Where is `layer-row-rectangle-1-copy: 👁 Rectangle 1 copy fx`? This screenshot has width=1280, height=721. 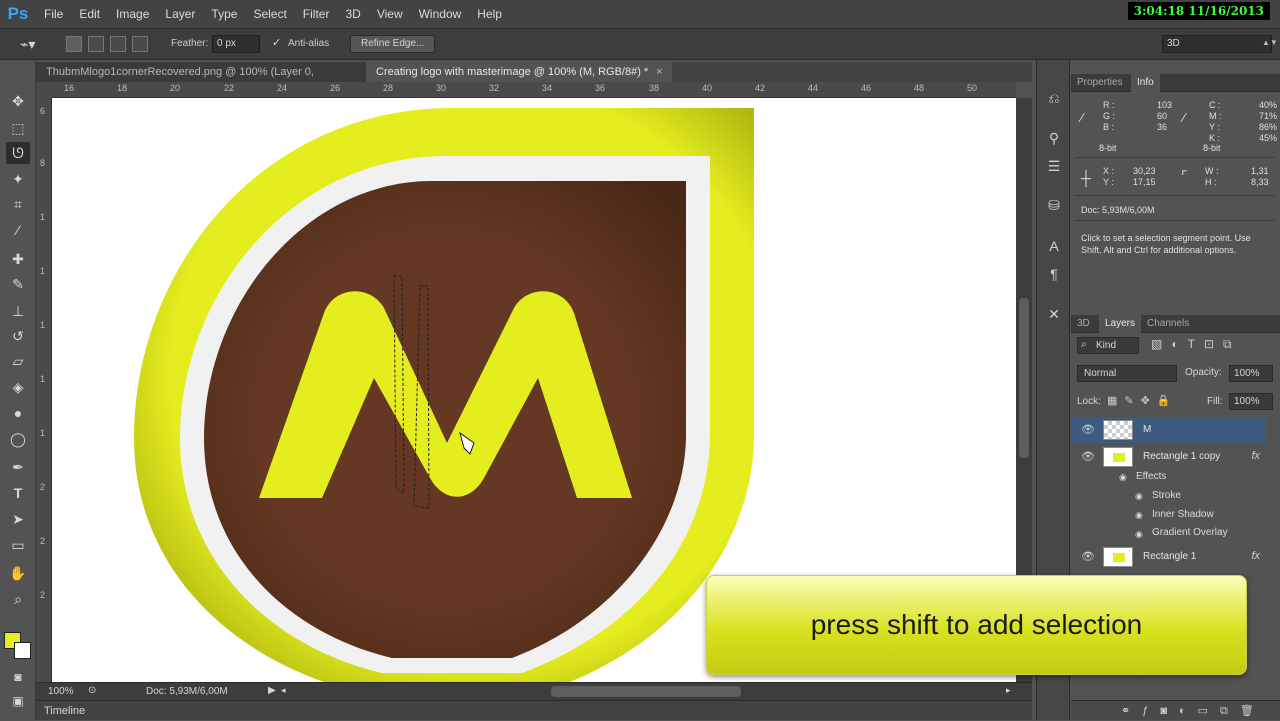
layer-row-rectangle-1-copy: 👁 Rectangle 1 copy fx is located at coordinates (1168, 457).